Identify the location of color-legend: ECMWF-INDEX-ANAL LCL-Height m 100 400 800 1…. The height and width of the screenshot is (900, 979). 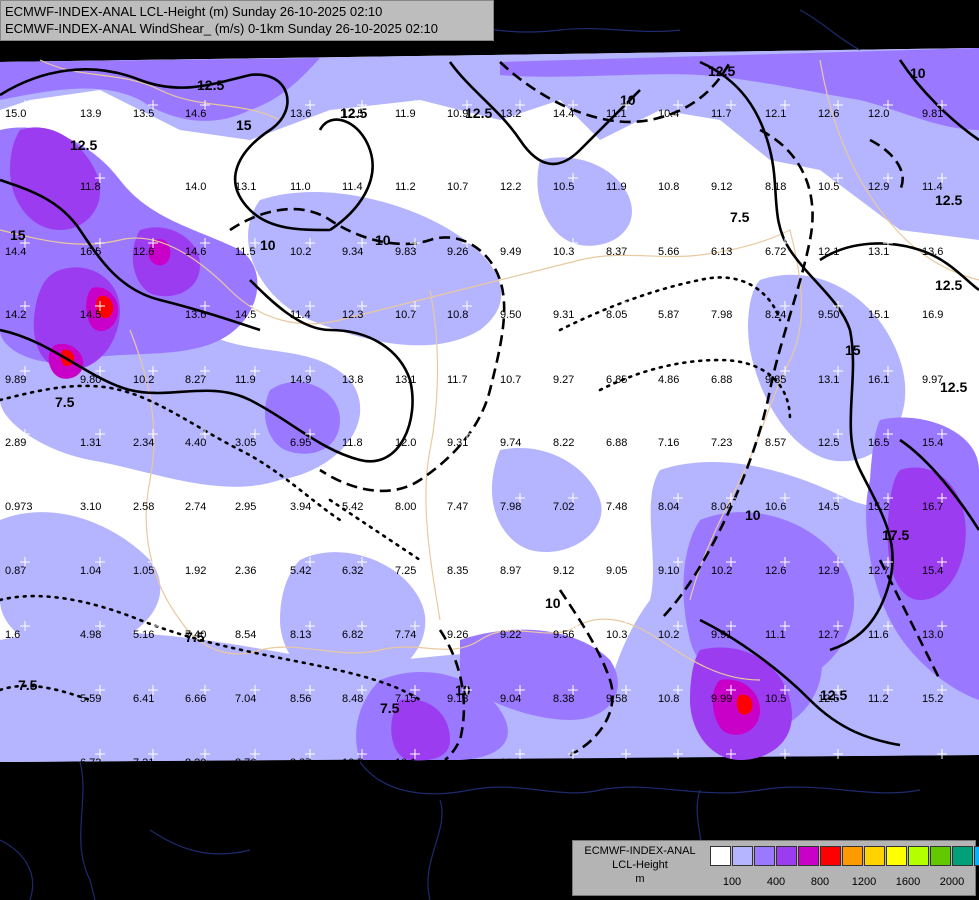
(775, 868).